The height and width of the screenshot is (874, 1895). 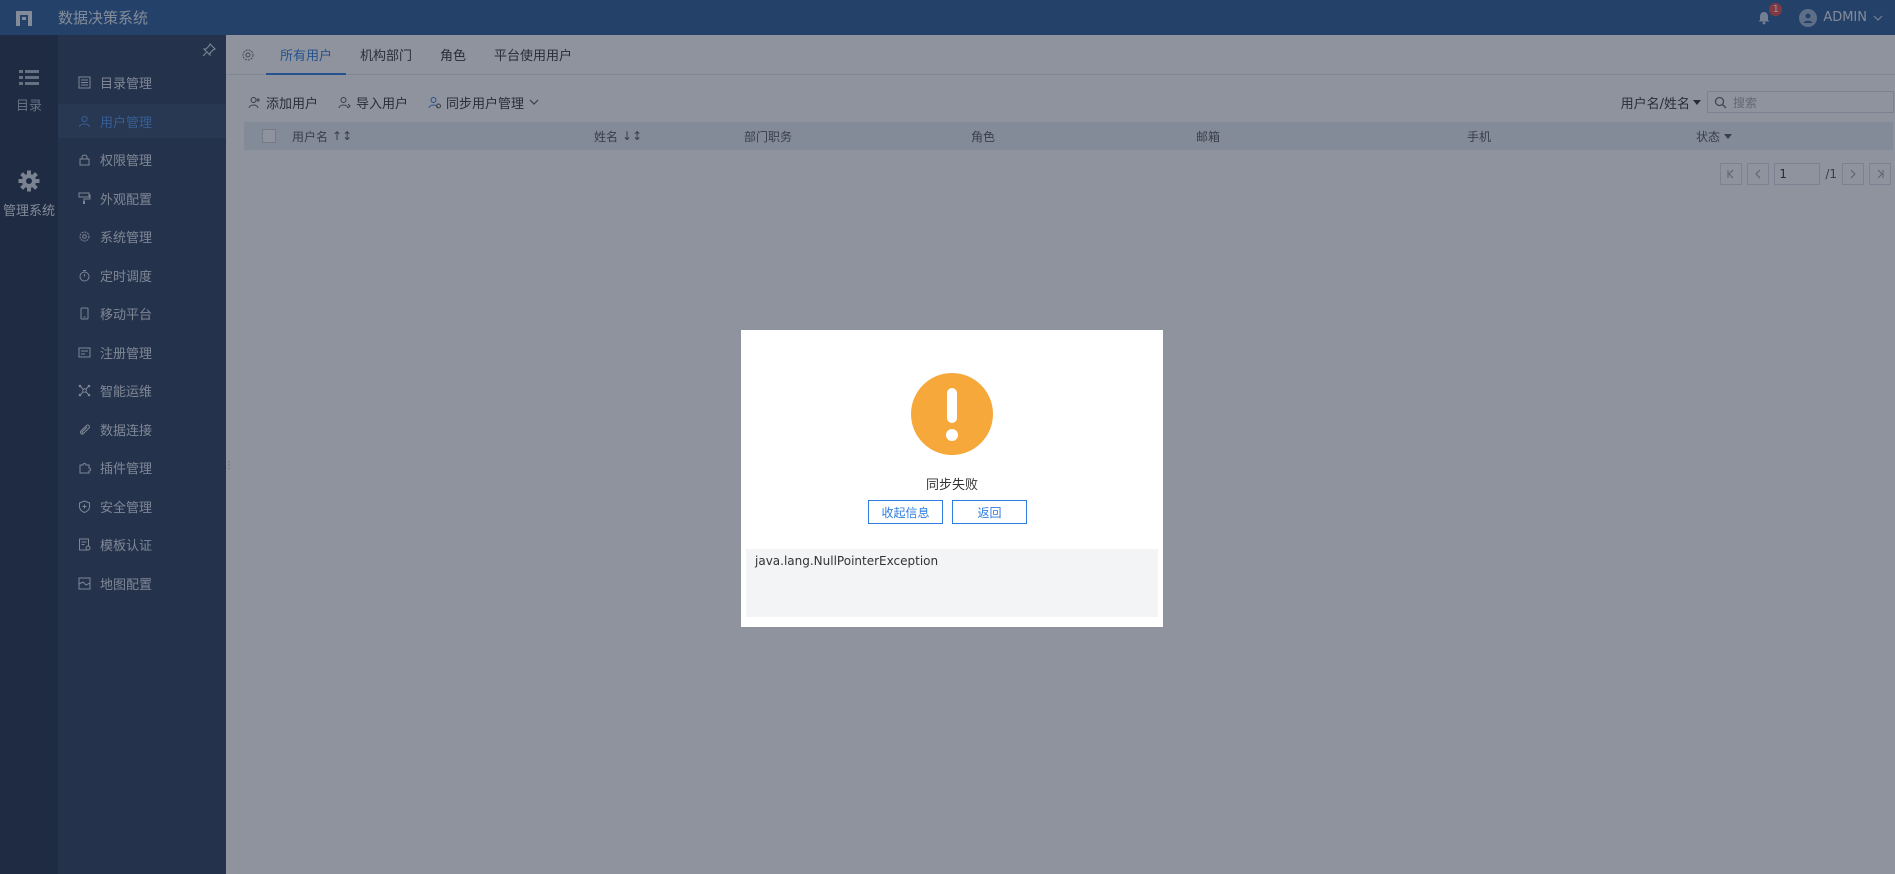 What do you see at coordinates (905, 512) in the screenshot?
I see `collapse-info-button: 收起信息` at bounding box center [905, 512].